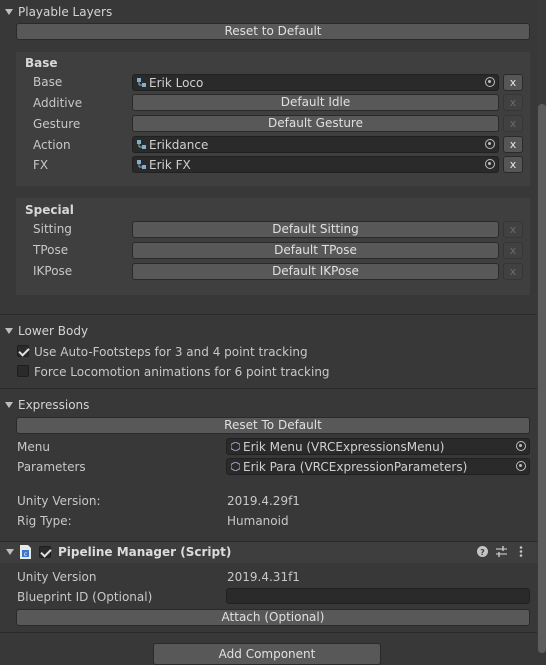 This screenshot has height=665, width=546. Describe the element at coordinates (501, 551) in the screenshot. I see `presets-sliders-icon` at that location.